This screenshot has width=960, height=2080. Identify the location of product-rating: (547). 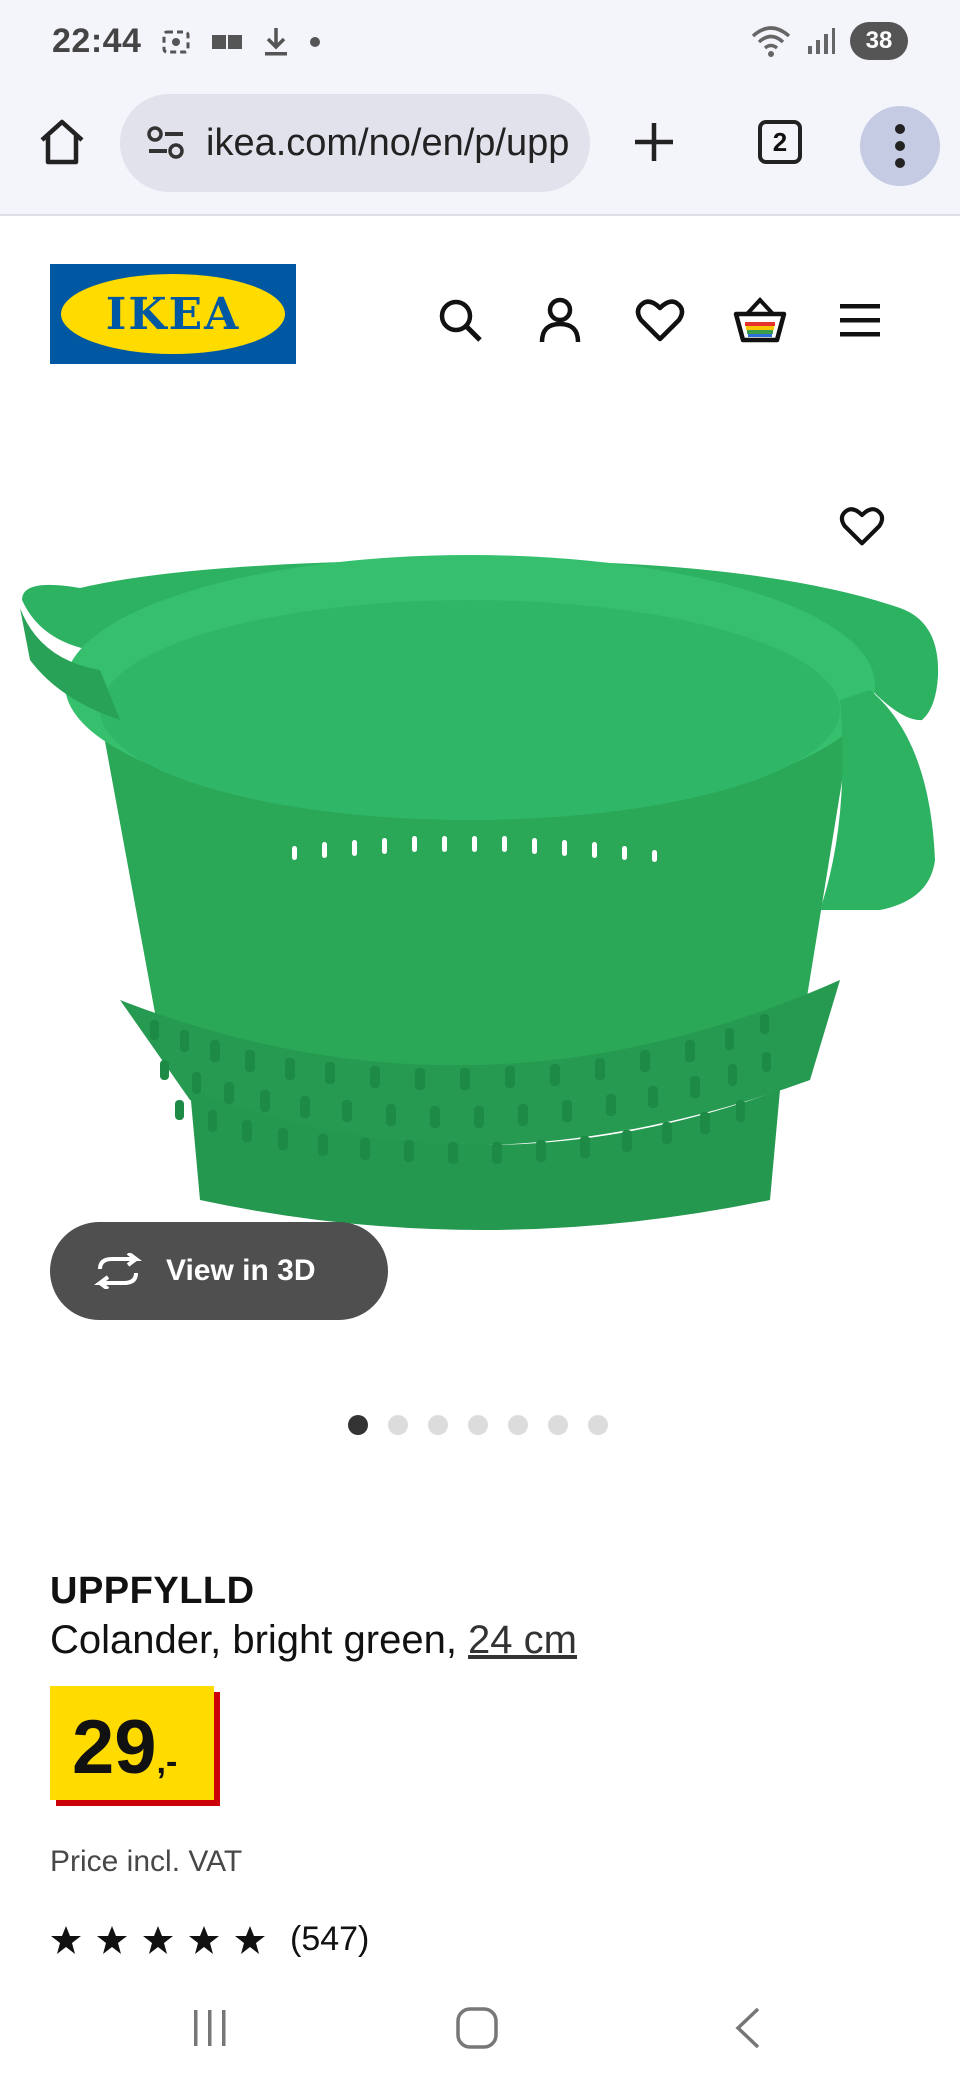
(209, 1939).